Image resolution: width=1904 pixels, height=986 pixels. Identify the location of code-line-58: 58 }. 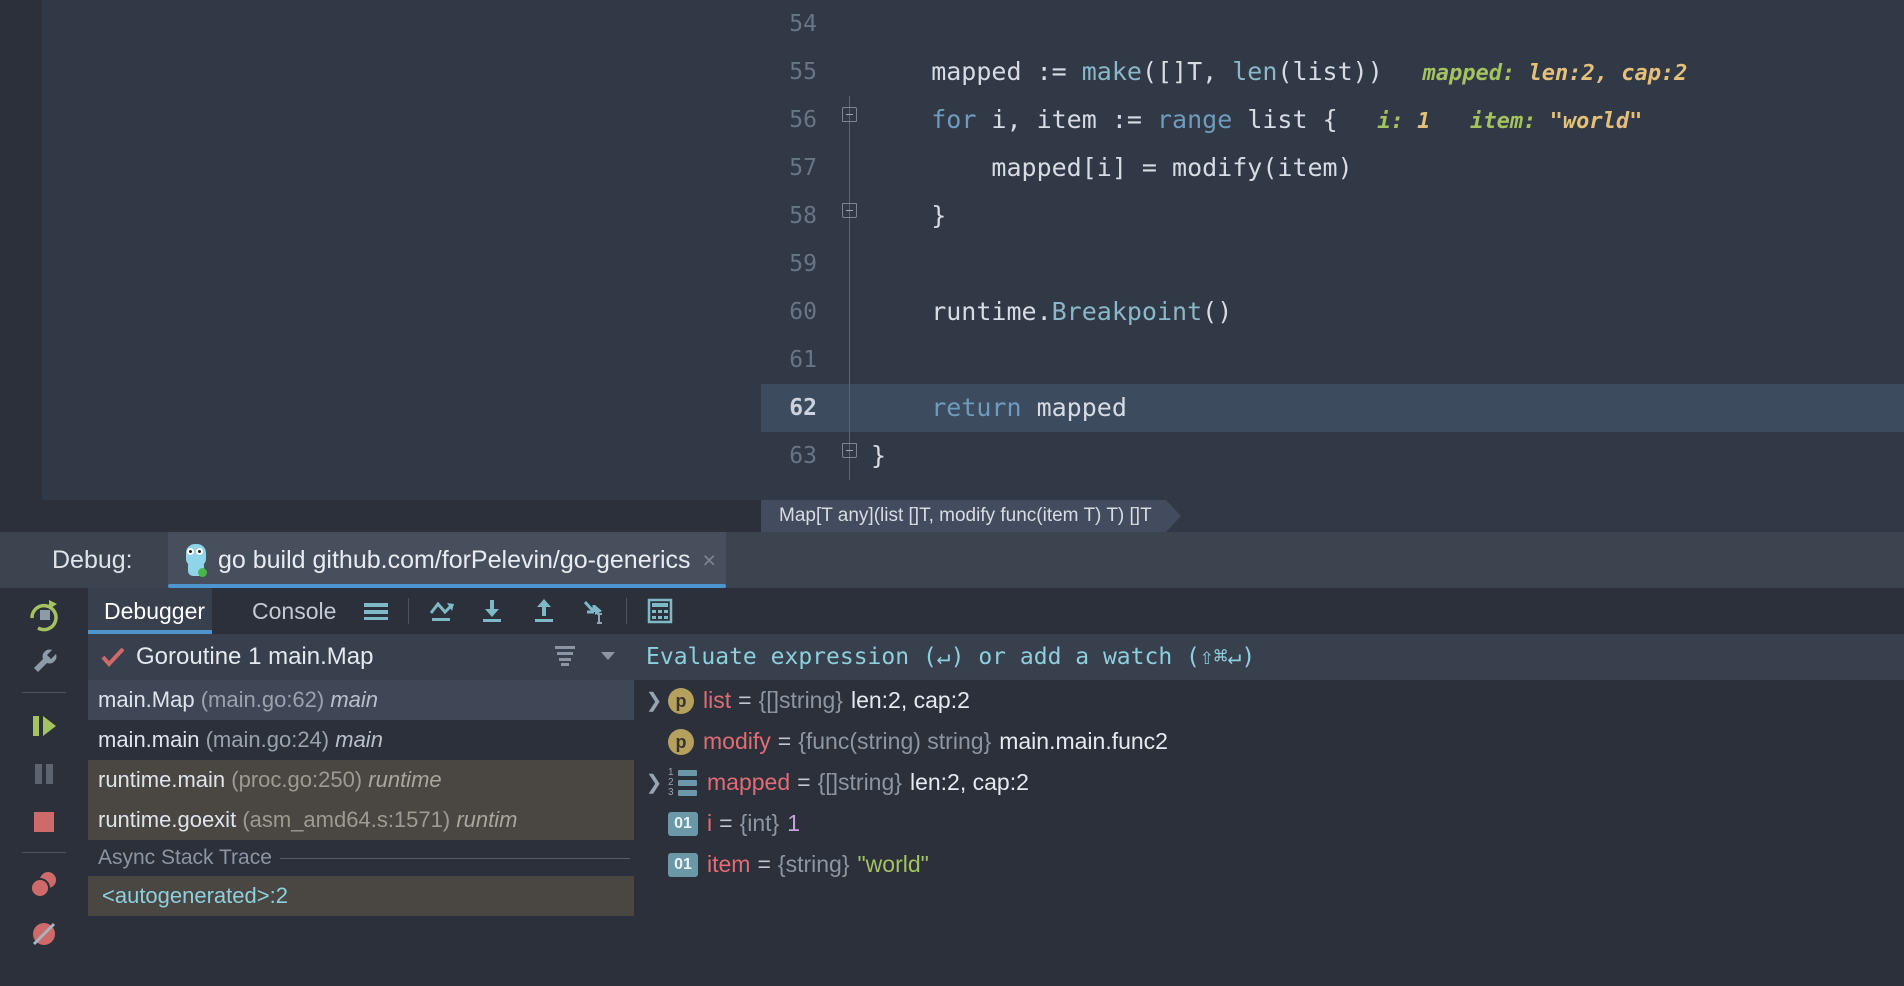
(1332, 216).